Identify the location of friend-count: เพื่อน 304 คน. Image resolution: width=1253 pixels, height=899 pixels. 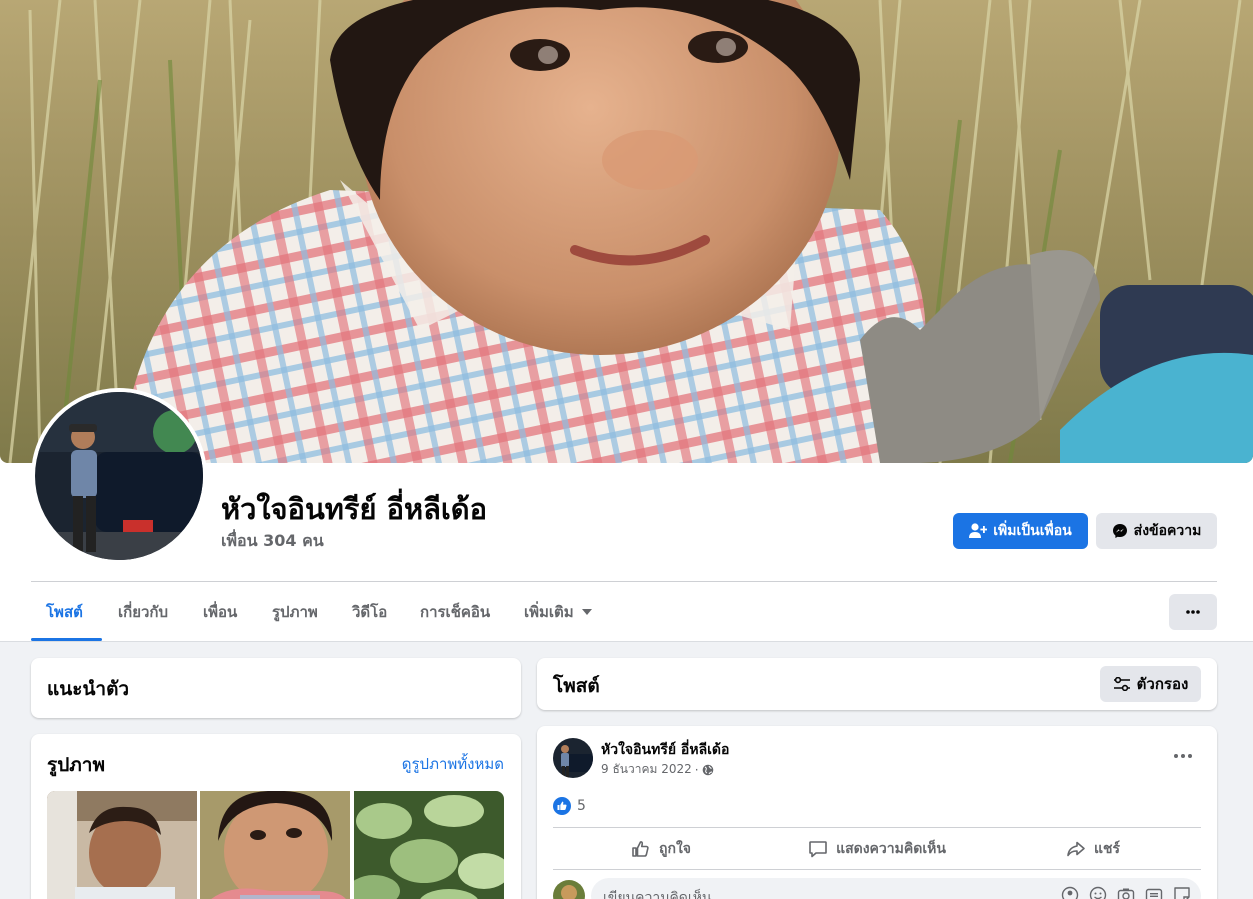
(272, 541).